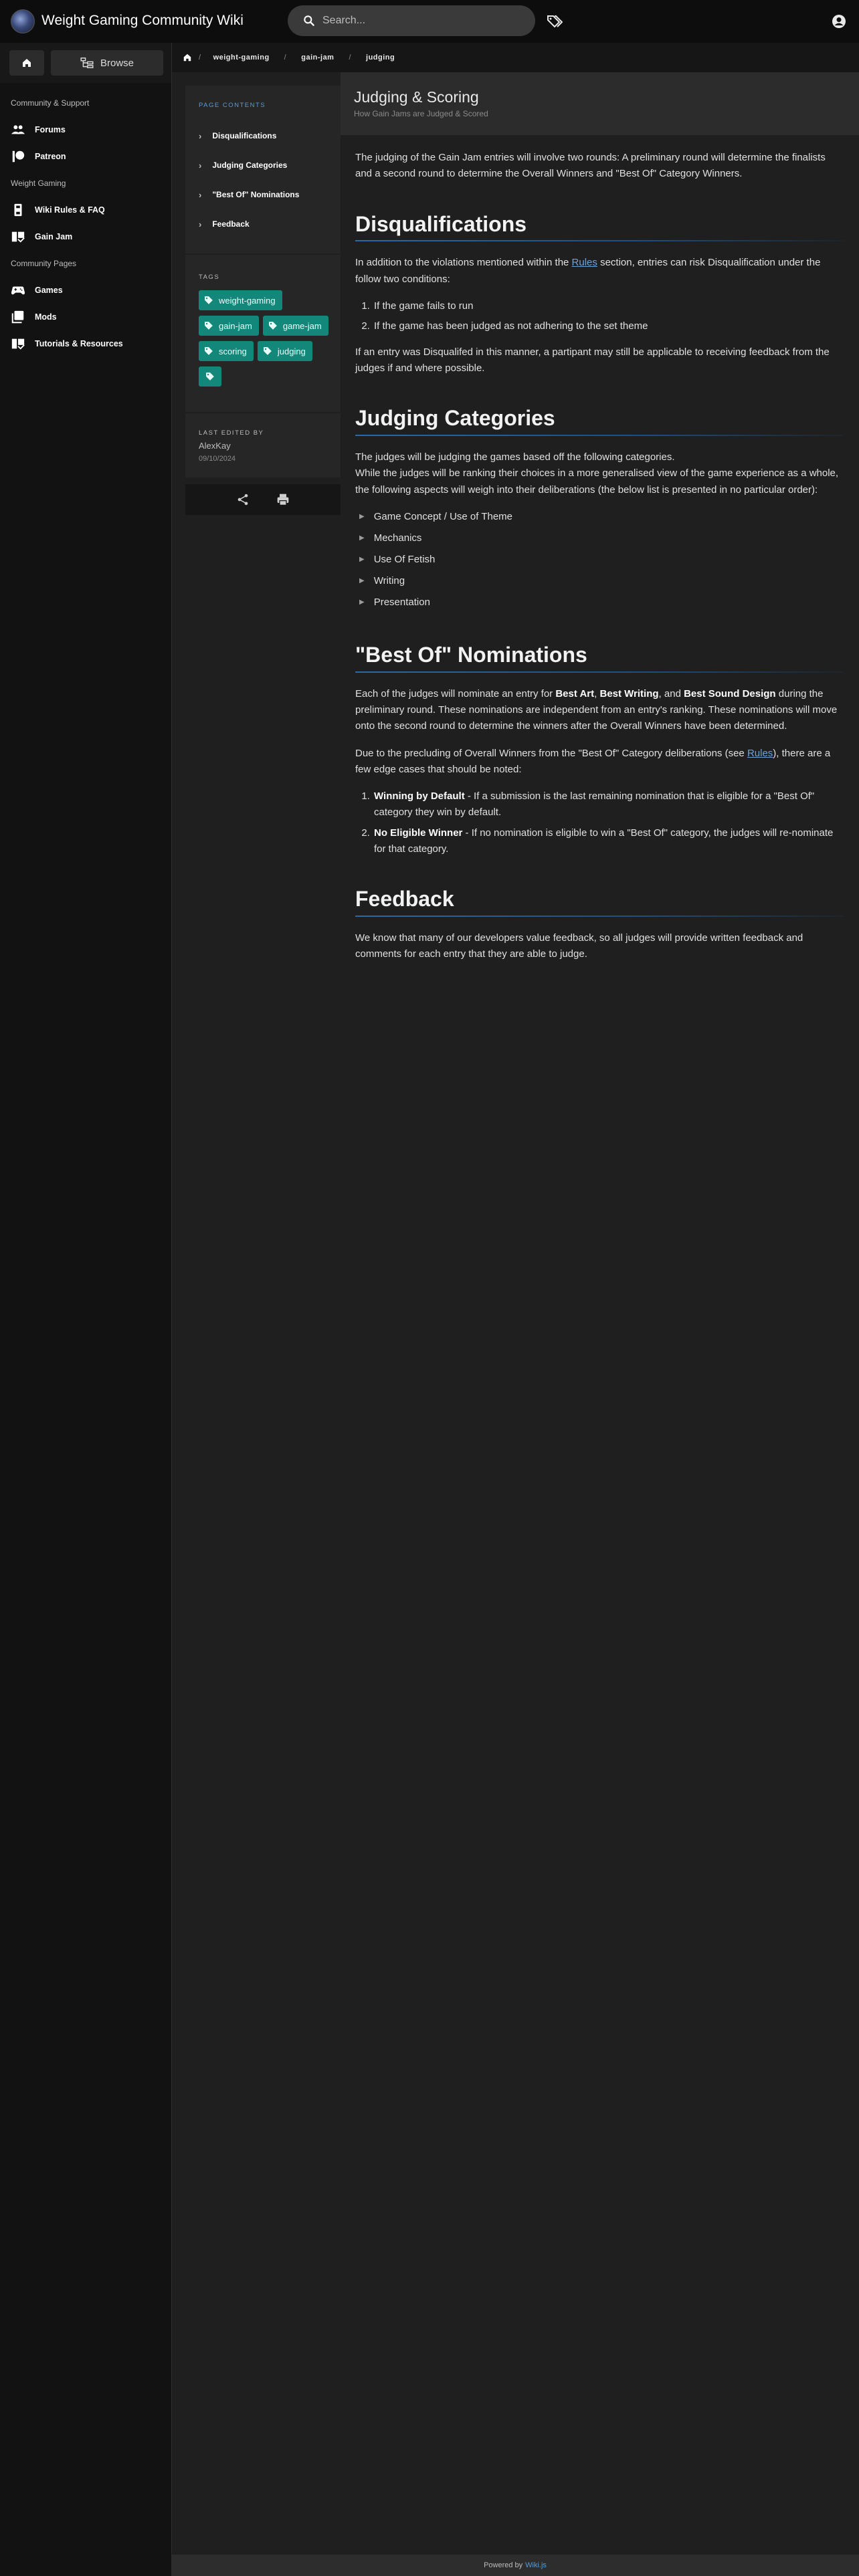 The width and height of the screenshot is (859, 2576). What do you see at coordinates (70, 210) in the screenshot?
I see `sidebar-item-label: Wiki Rules & FAQ` at bounding box center [70, 210].